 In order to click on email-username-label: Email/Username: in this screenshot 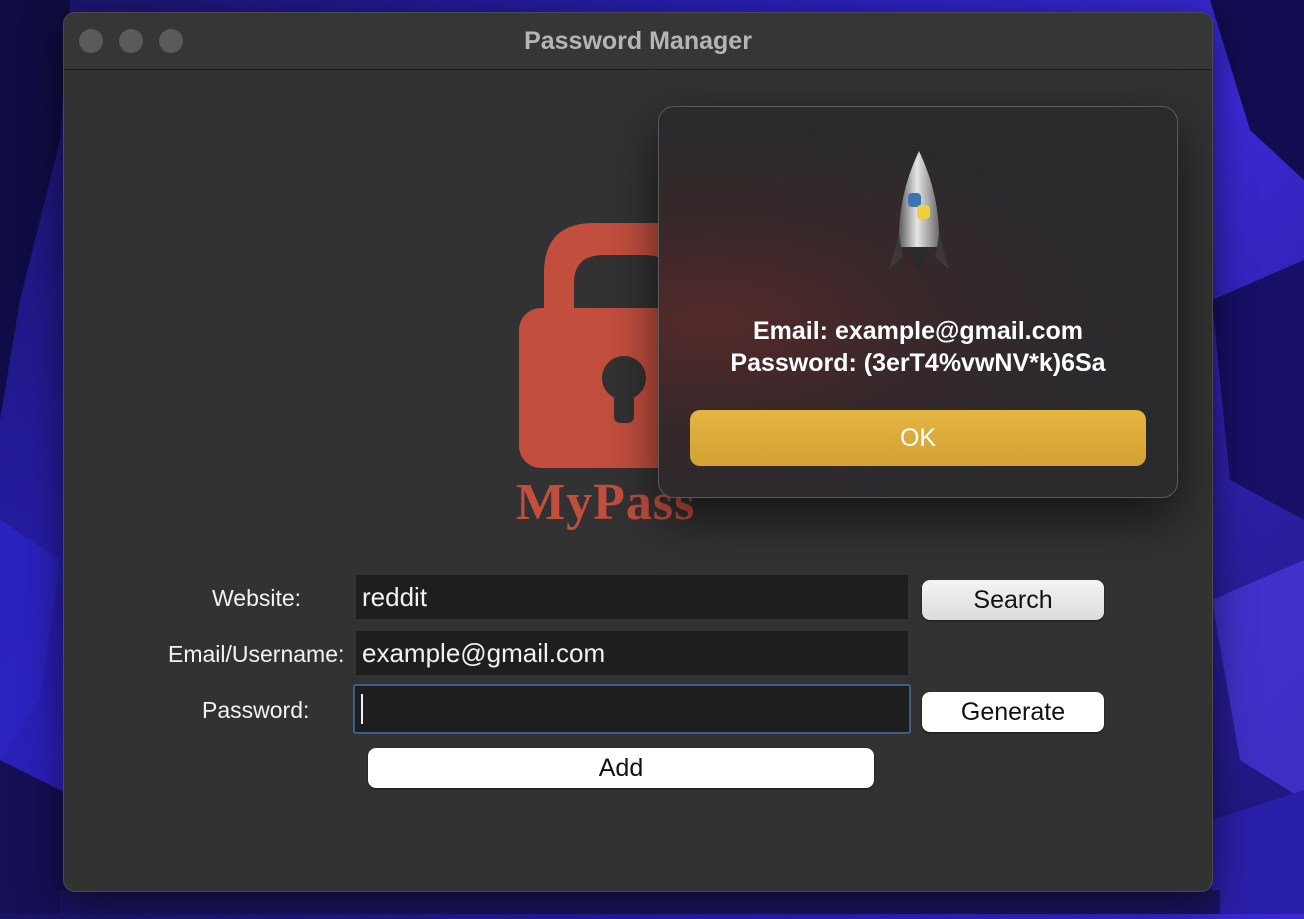, I will do `click(256, 654)`.